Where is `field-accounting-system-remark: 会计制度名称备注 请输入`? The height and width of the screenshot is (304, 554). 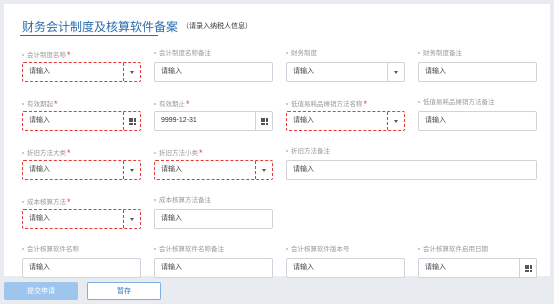
field-accounting-system-remark: 会计制度名称备注 请输入 is located at coordinates (213, 65).